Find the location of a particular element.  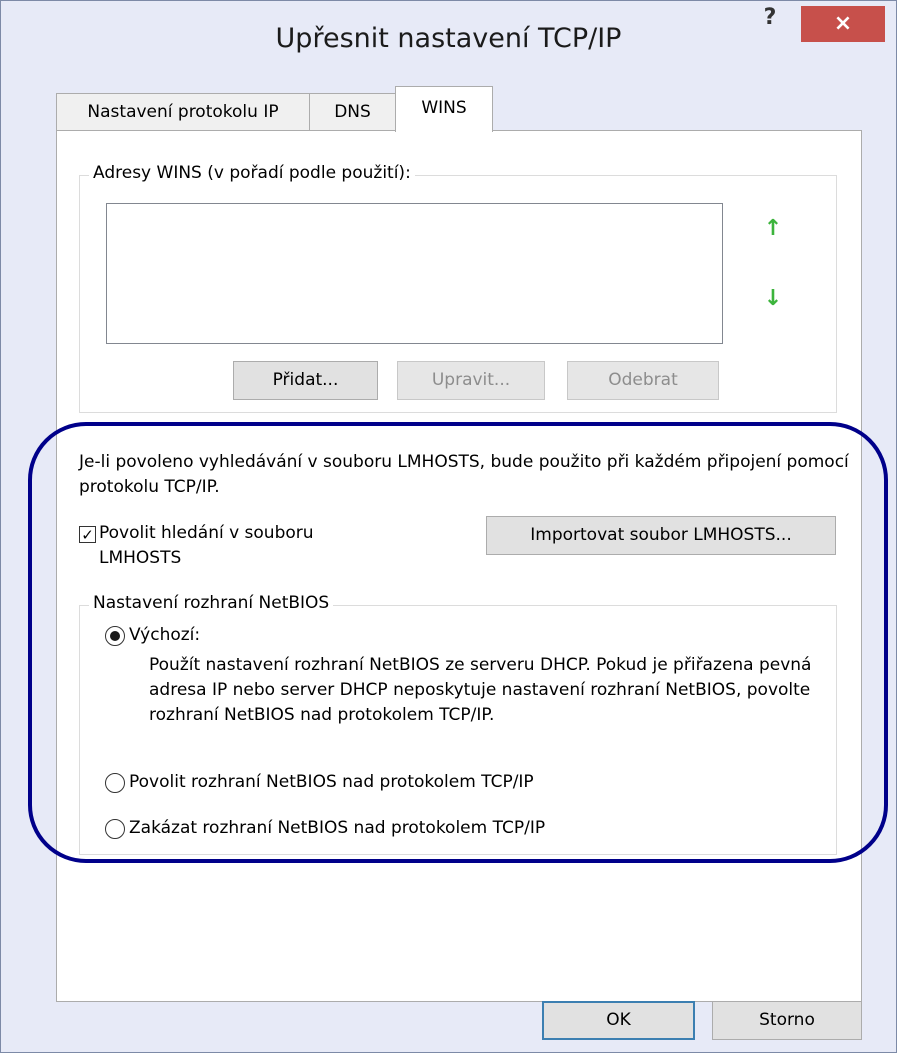

help-button: ? is located at coordinates (770, 20).